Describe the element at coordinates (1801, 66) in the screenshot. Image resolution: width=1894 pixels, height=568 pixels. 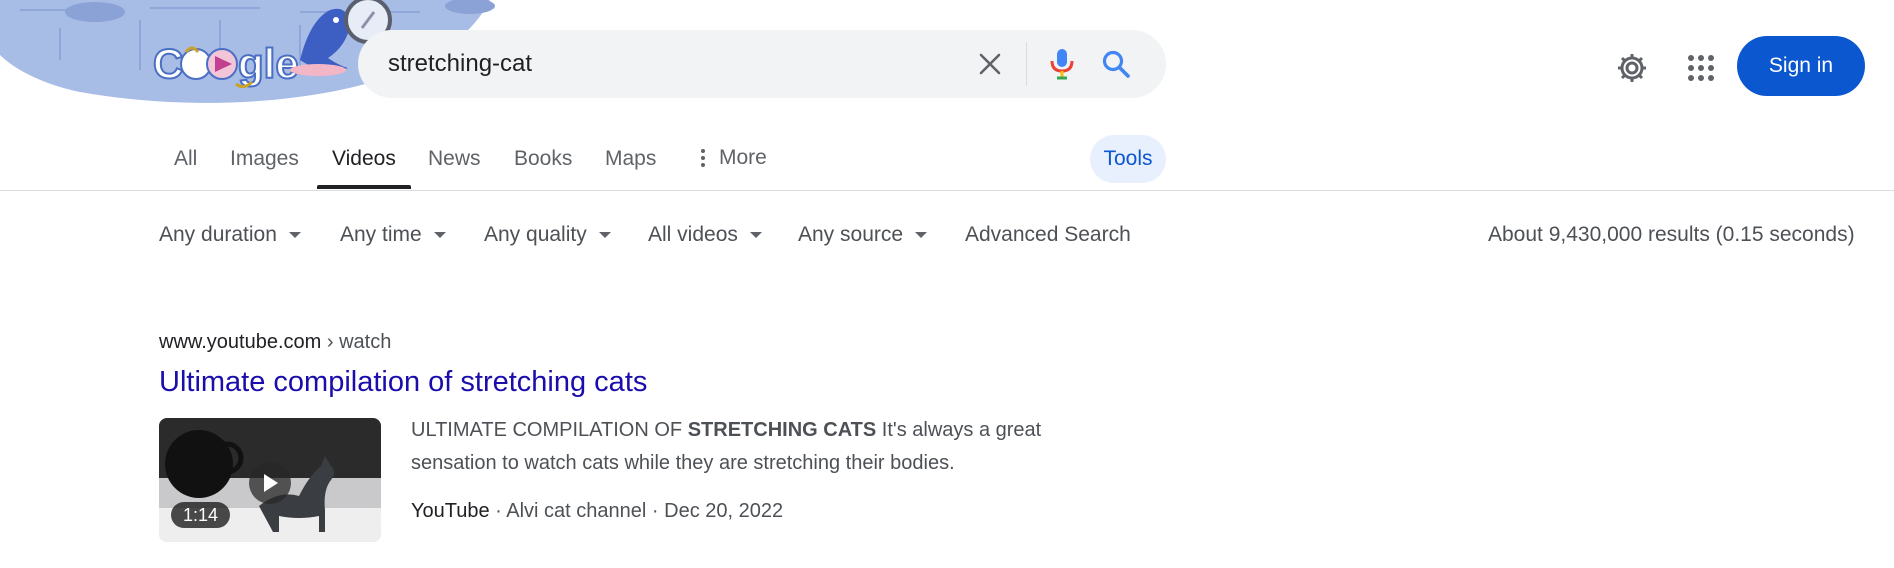
I see `sign-in-button: Sign in` at that location.